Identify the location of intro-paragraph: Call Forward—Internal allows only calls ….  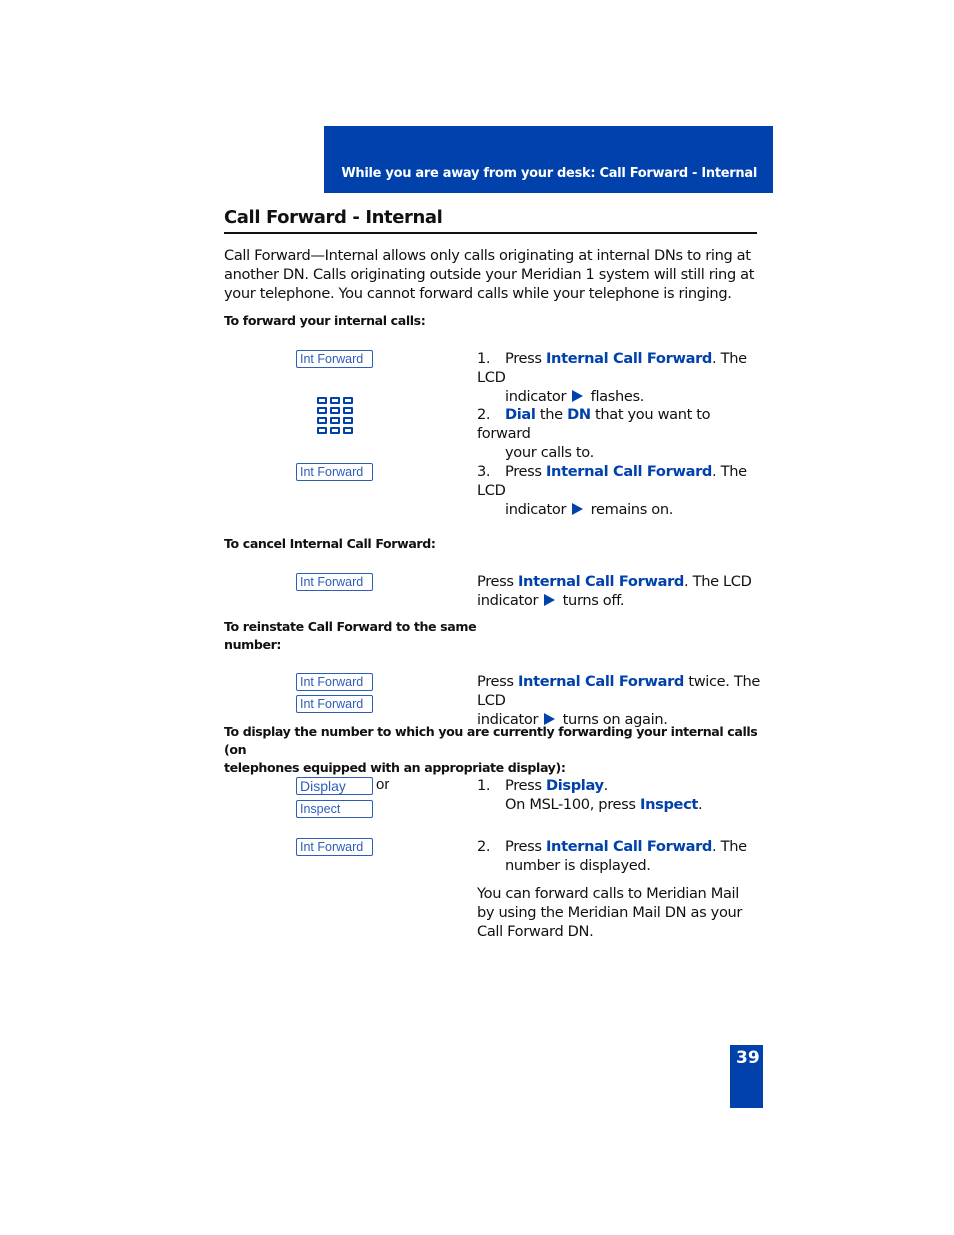
(489, 274).